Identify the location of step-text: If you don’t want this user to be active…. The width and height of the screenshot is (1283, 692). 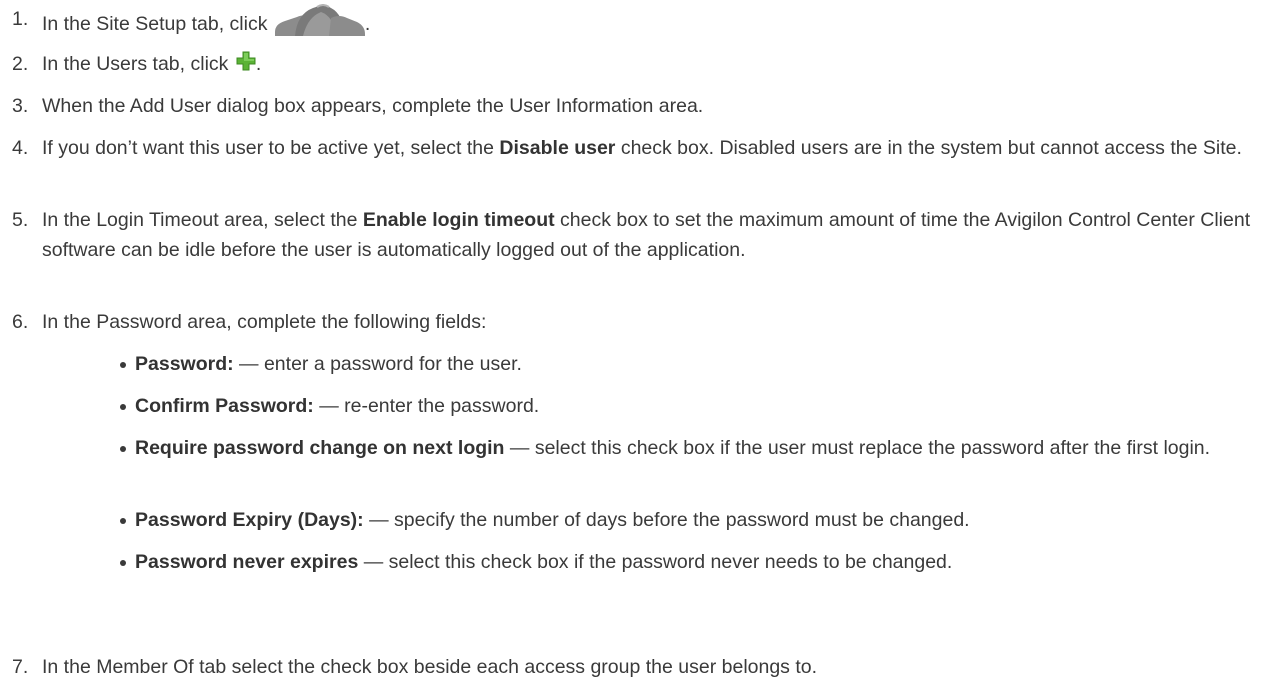
(657, 148).